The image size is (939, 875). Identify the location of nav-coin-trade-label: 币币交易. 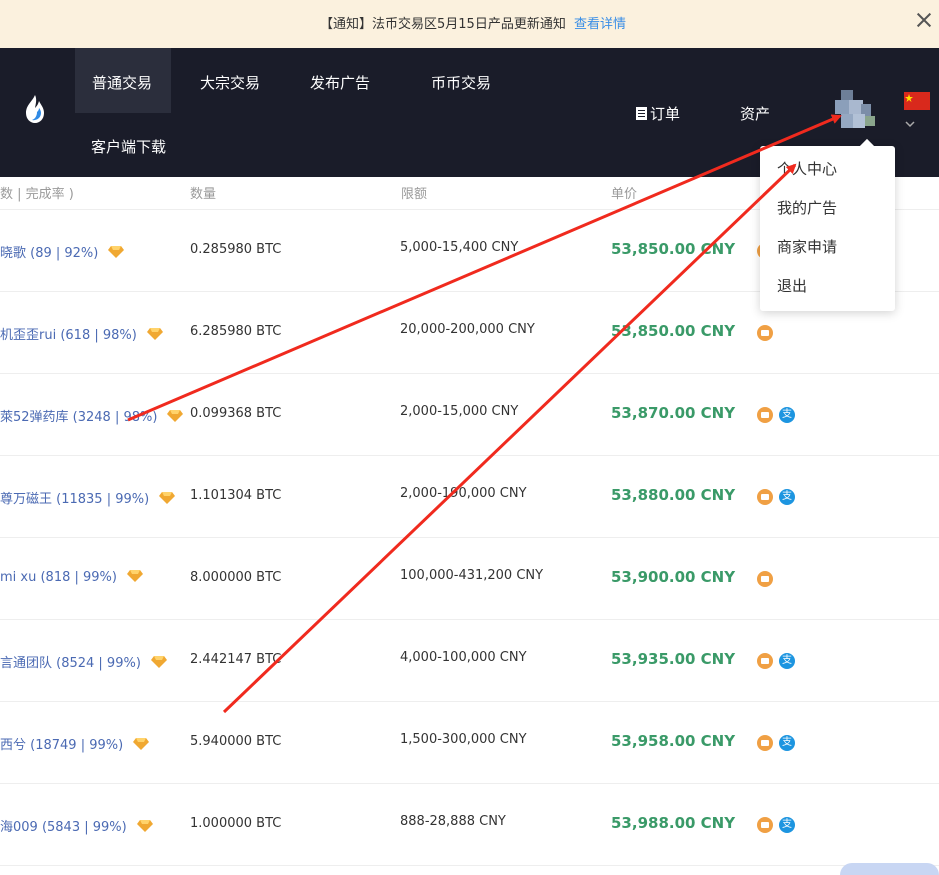
(461, 83).